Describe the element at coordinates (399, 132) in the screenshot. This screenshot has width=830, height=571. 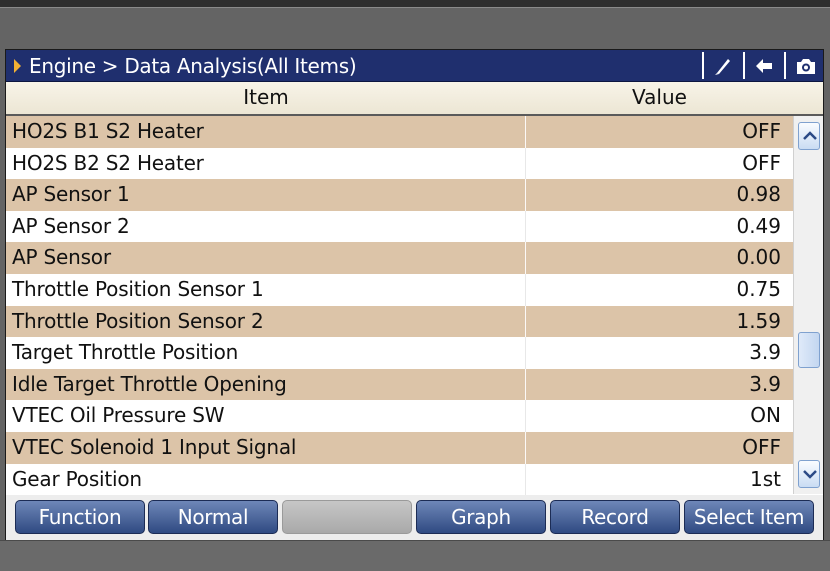
I see `table-row: HO2S B1 S2 Heater OFF` at that location.